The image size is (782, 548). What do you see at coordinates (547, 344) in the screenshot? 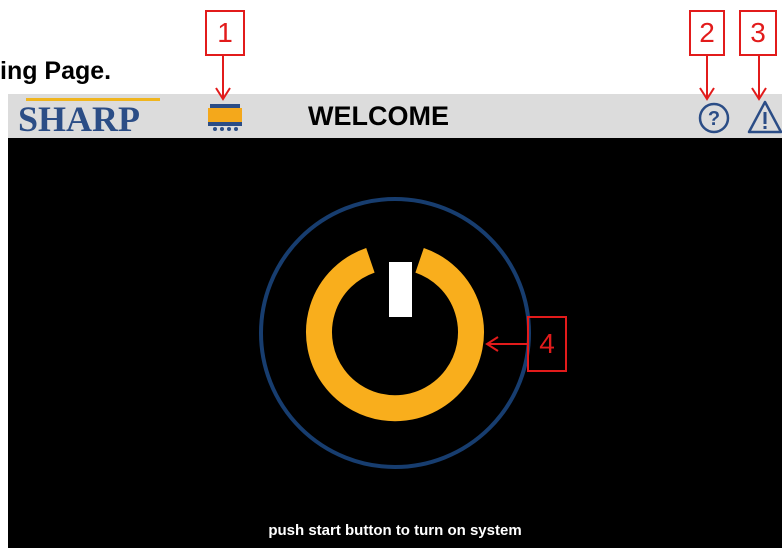
I see `callout-4: 4` at bounding box center [547, 344].